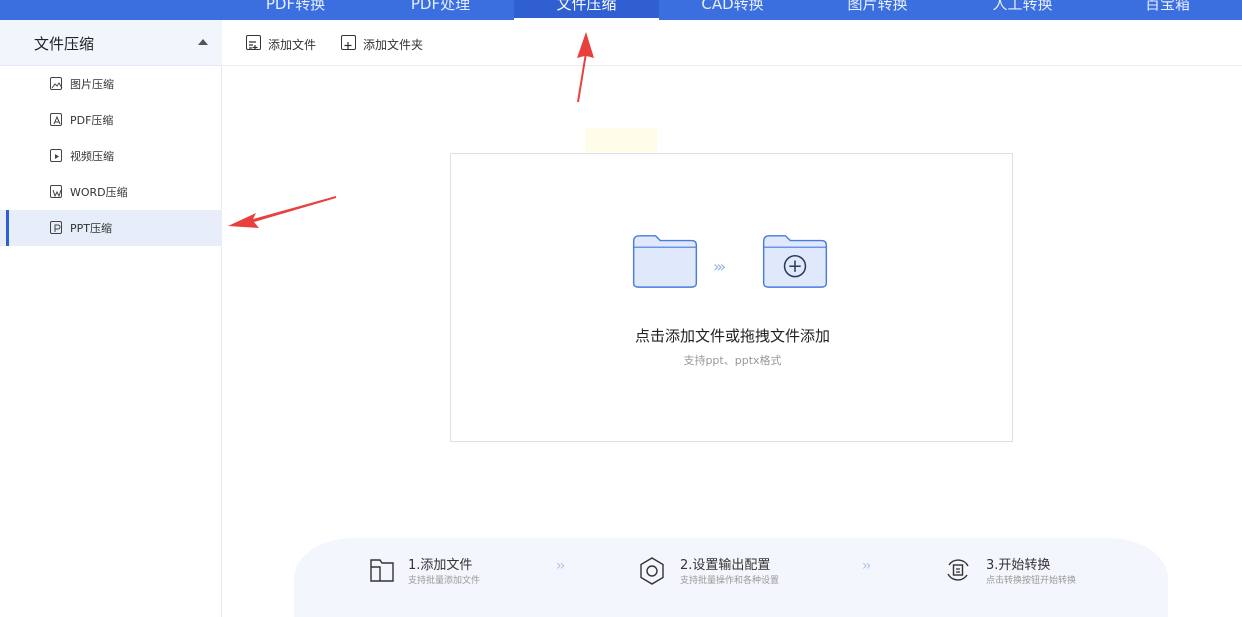  Describe the element at coordinates (732, 360) in the screenshot. I see `dropzone-sub-text: 支持ppt、pptx格式` at that location.